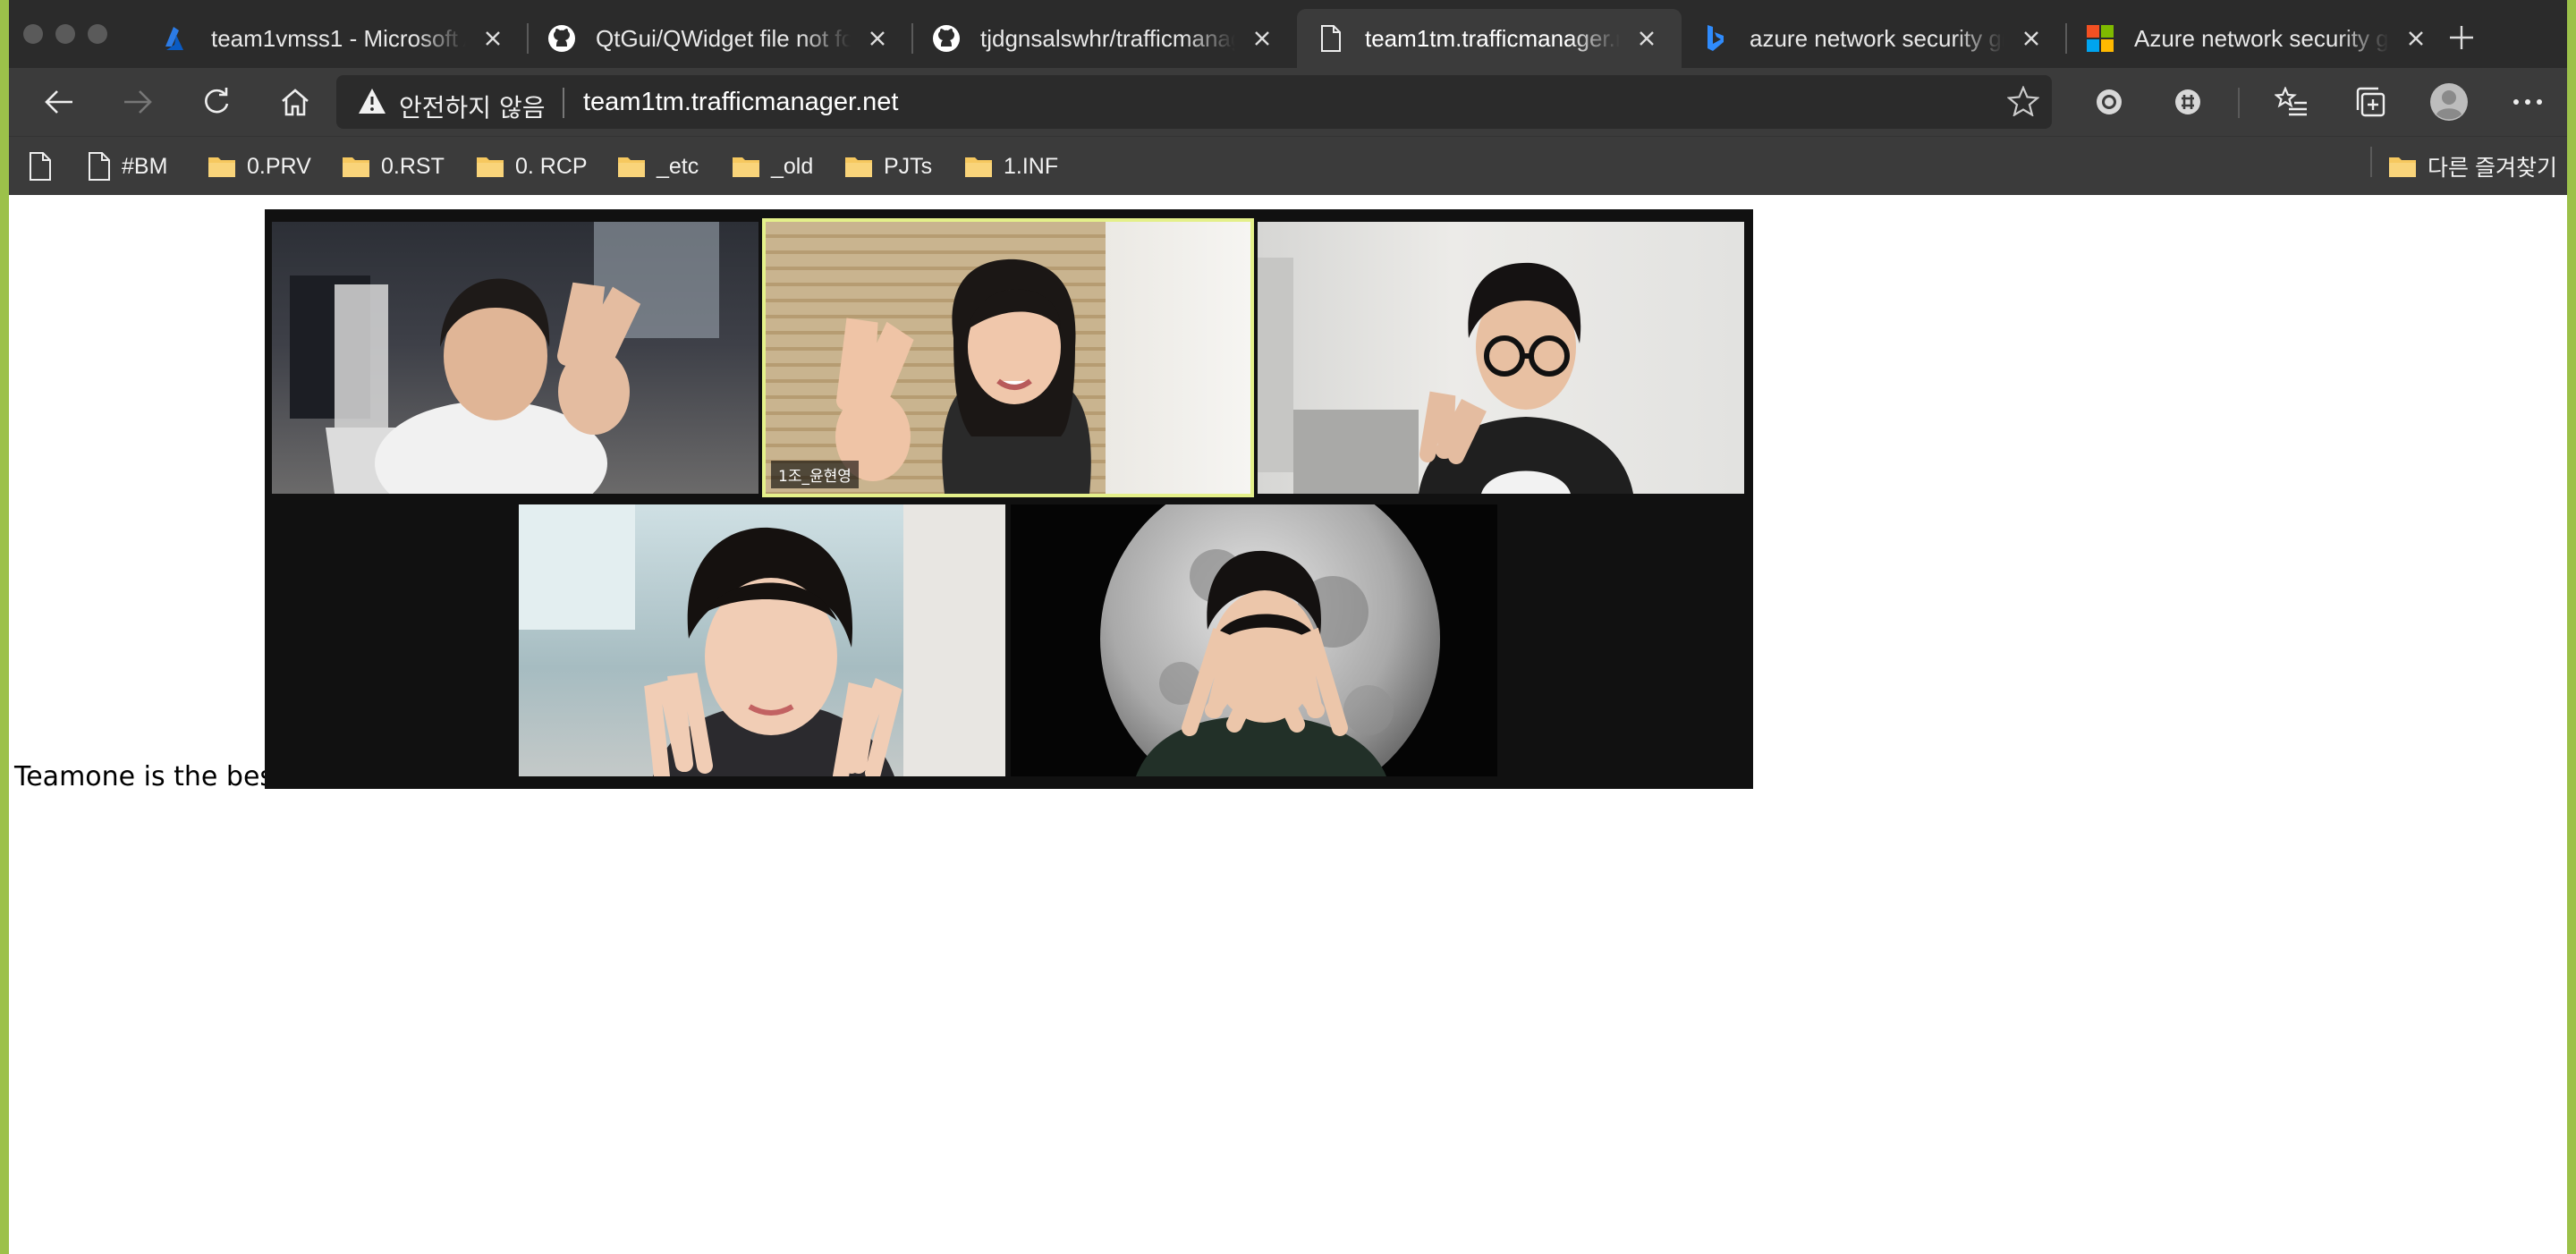  I want to click on back-button, so click(59, 102).